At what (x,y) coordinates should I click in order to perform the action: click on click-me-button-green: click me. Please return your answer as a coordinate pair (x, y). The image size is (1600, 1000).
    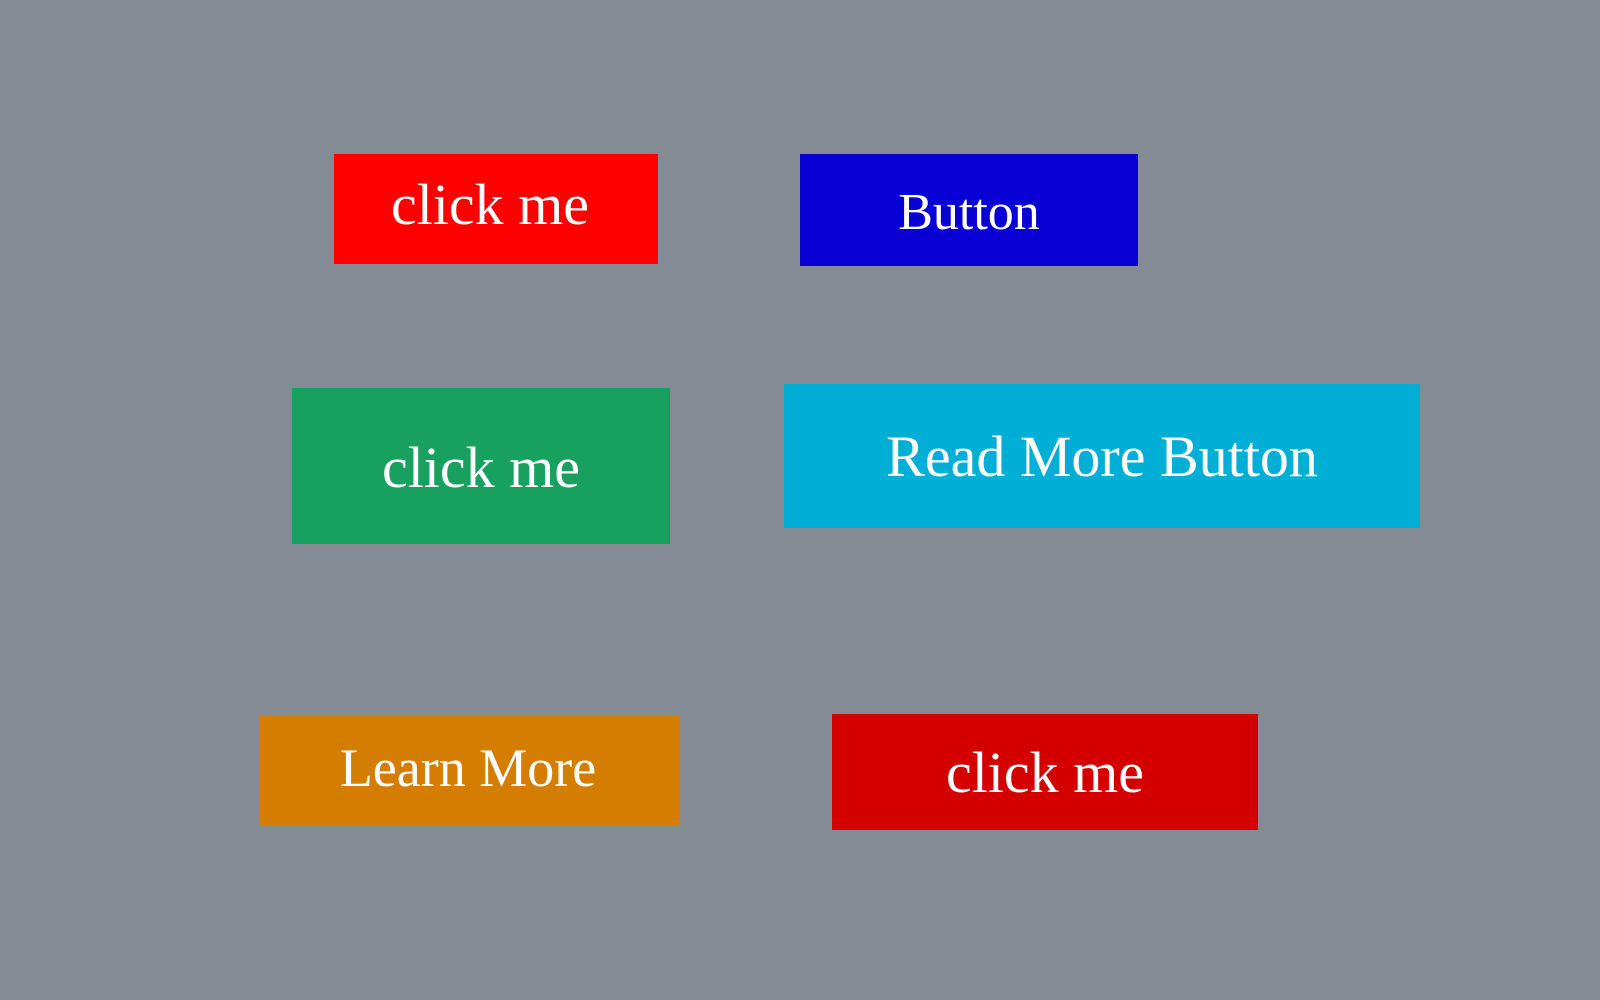
    Looking at the image, I should click on (481, 466).